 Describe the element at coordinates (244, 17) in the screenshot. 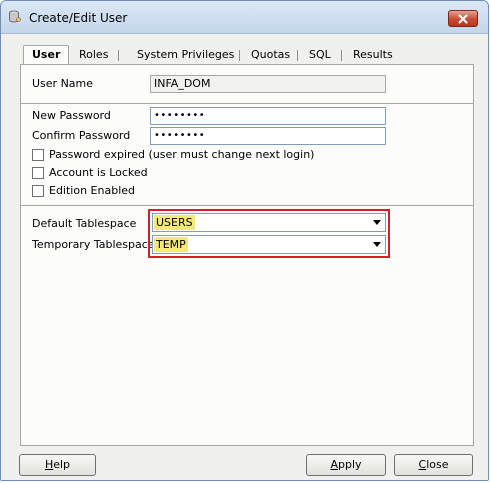

I see `title-bar: Create/Edit User` at that location.